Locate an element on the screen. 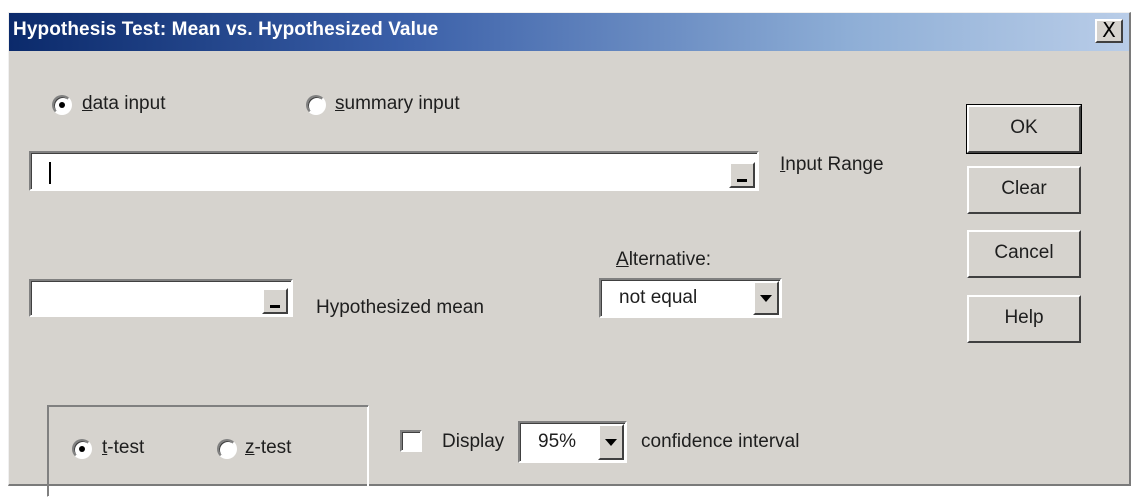  alternative-label: Alternative: is located at coordinates (664, 259).